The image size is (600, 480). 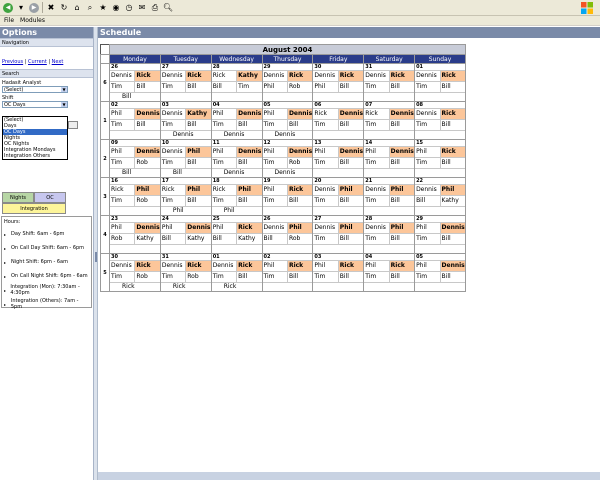 What do you see at coordinates (142, 8) in the screenshot?
I see `mail-icon: ✉` at bounding box center [142, 8].